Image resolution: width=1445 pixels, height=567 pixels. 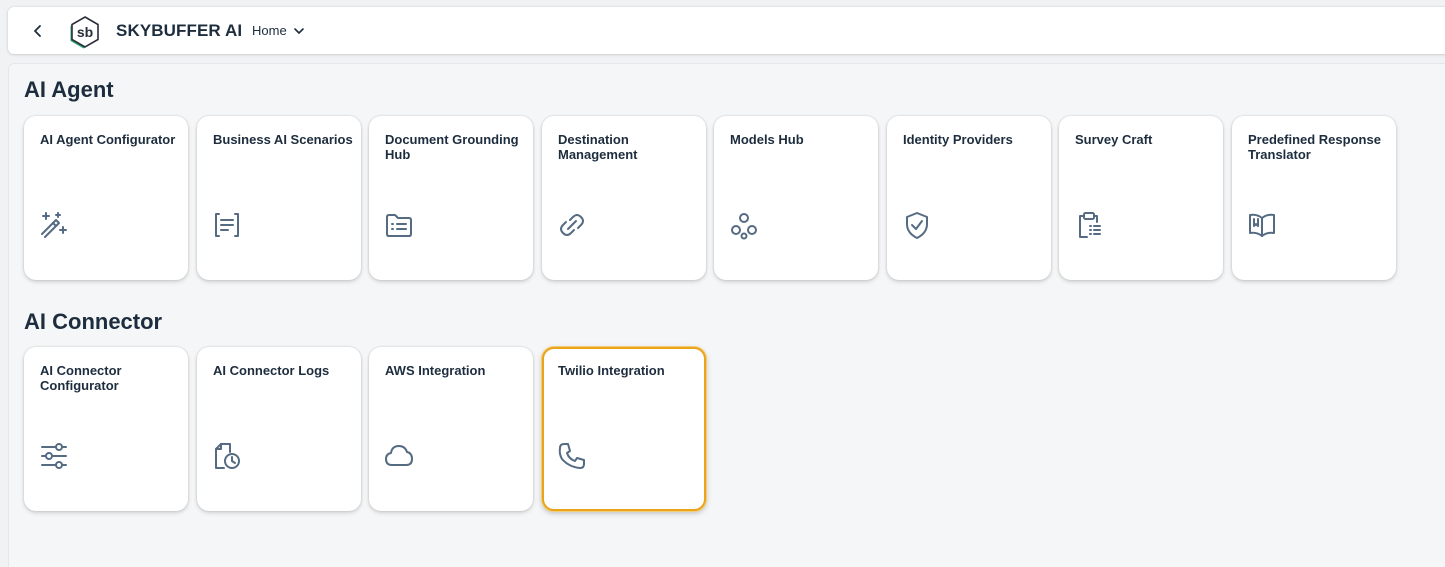 What do you see at coordinates (279, 198) in the screenshot?
I see `tile-business-ai-scenarios: Business AI Scenarios` at bounding box center [279, 198].